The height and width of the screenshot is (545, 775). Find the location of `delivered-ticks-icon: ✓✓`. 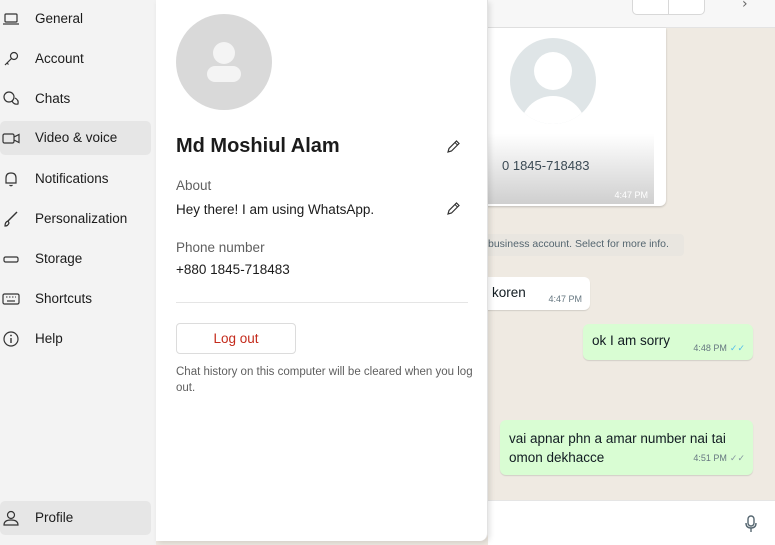

delivered-ticks-icon: ✓✓ is located at coordinates (737, 459).